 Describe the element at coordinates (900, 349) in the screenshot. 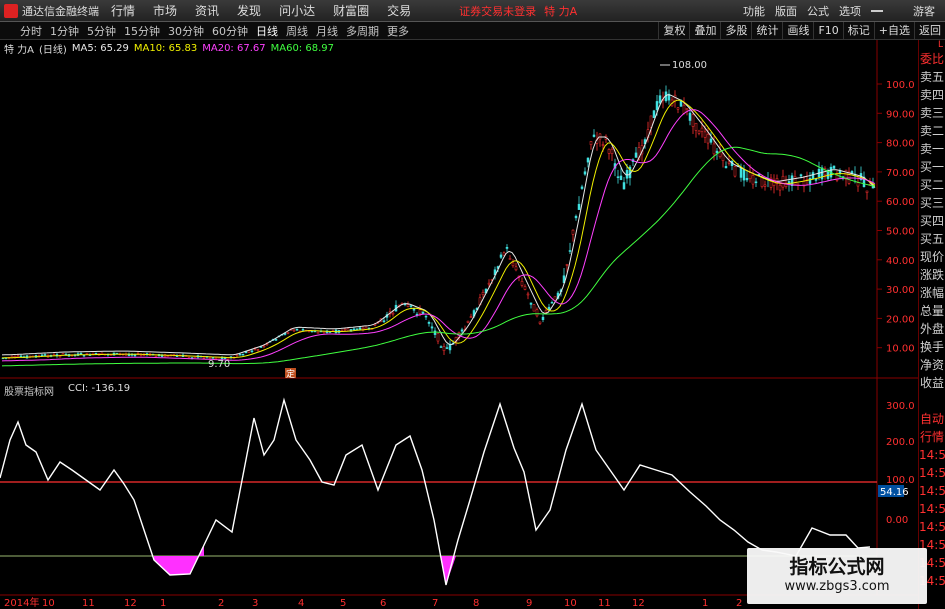

I see `y-tick-label: 10.00` at that location.